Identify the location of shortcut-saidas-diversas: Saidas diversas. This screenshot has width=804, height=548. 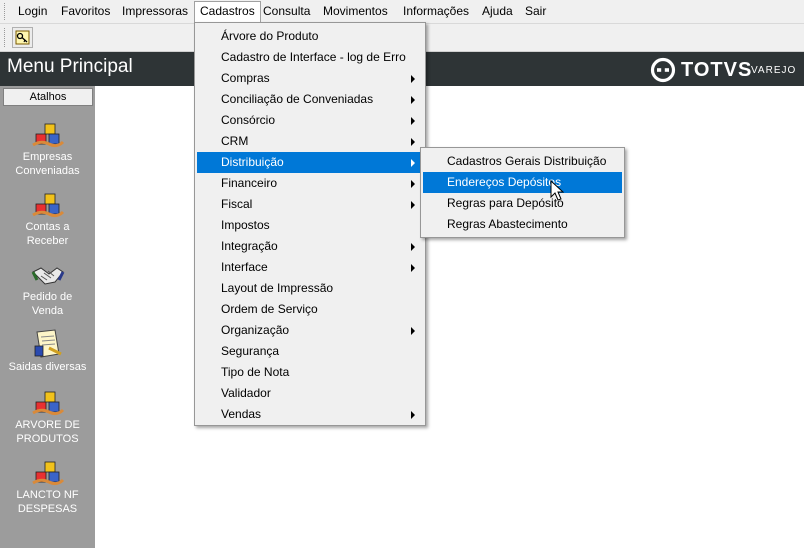
(47, 351).